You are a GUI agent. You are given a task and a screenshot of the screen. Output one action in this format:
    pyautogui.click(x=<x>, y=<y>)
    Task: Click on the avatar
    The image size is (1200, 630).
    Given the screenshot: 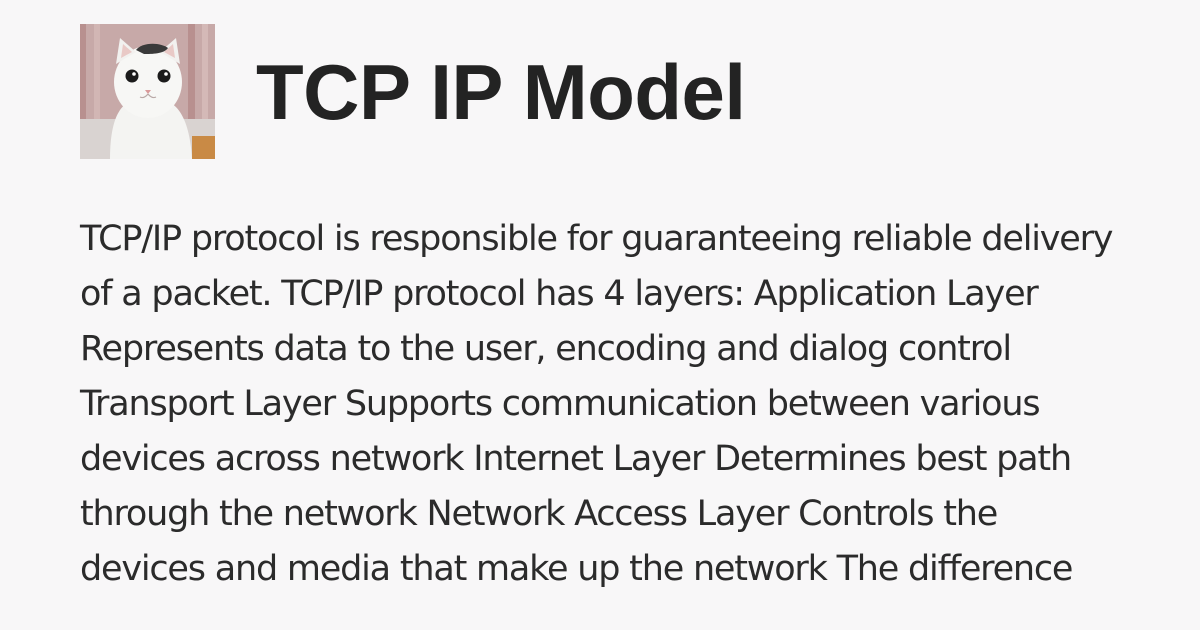 What is the action you would take?
    pyautogui.click(x=147, y=91)
    